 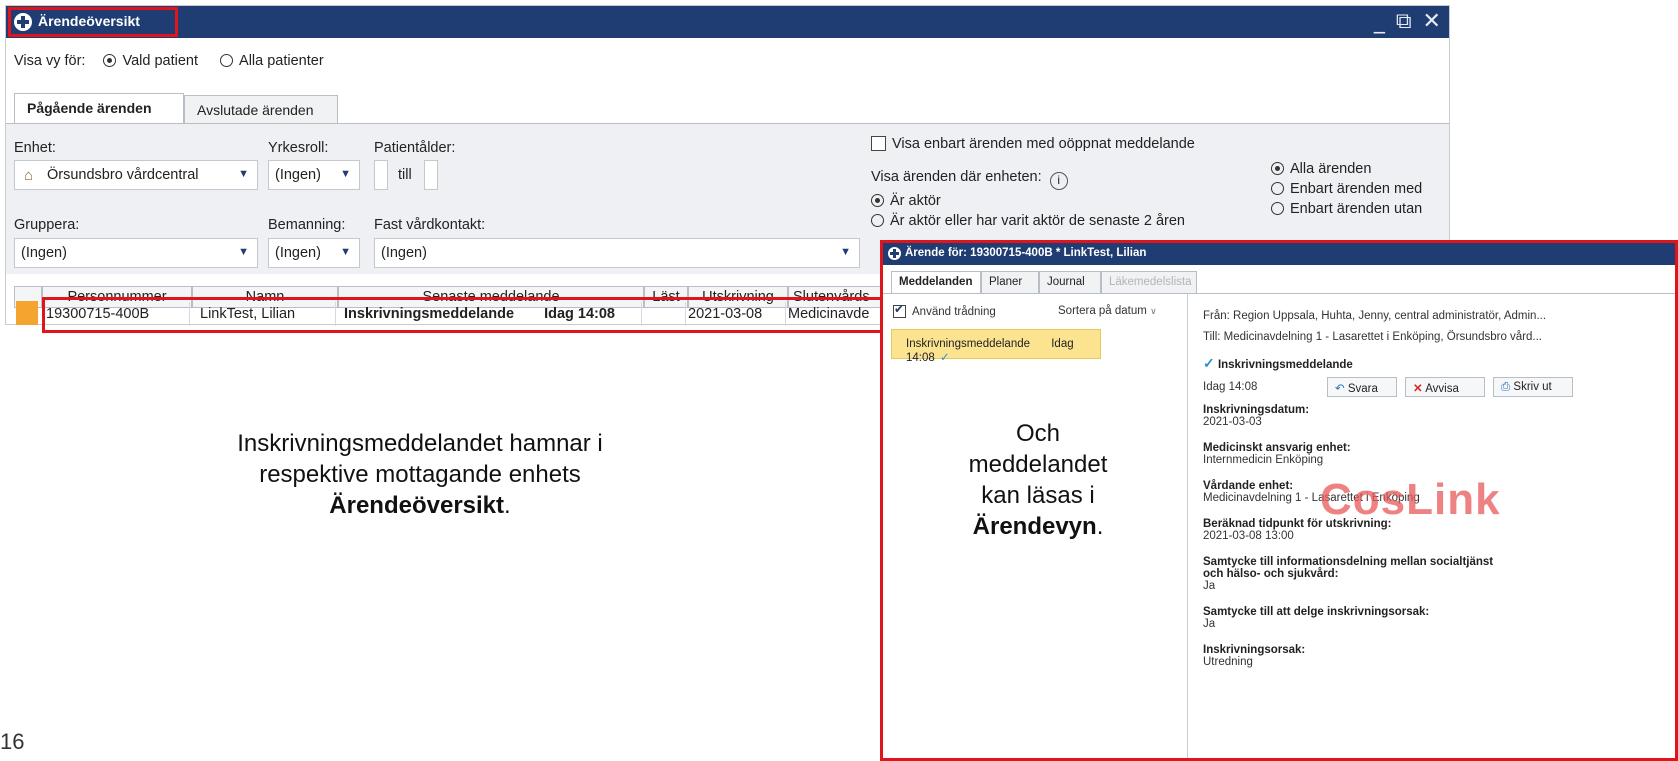 What do you see at coordinates (12, 741) in the screenshot?
I see `page-number: 16` at bounding box center [12, 741].